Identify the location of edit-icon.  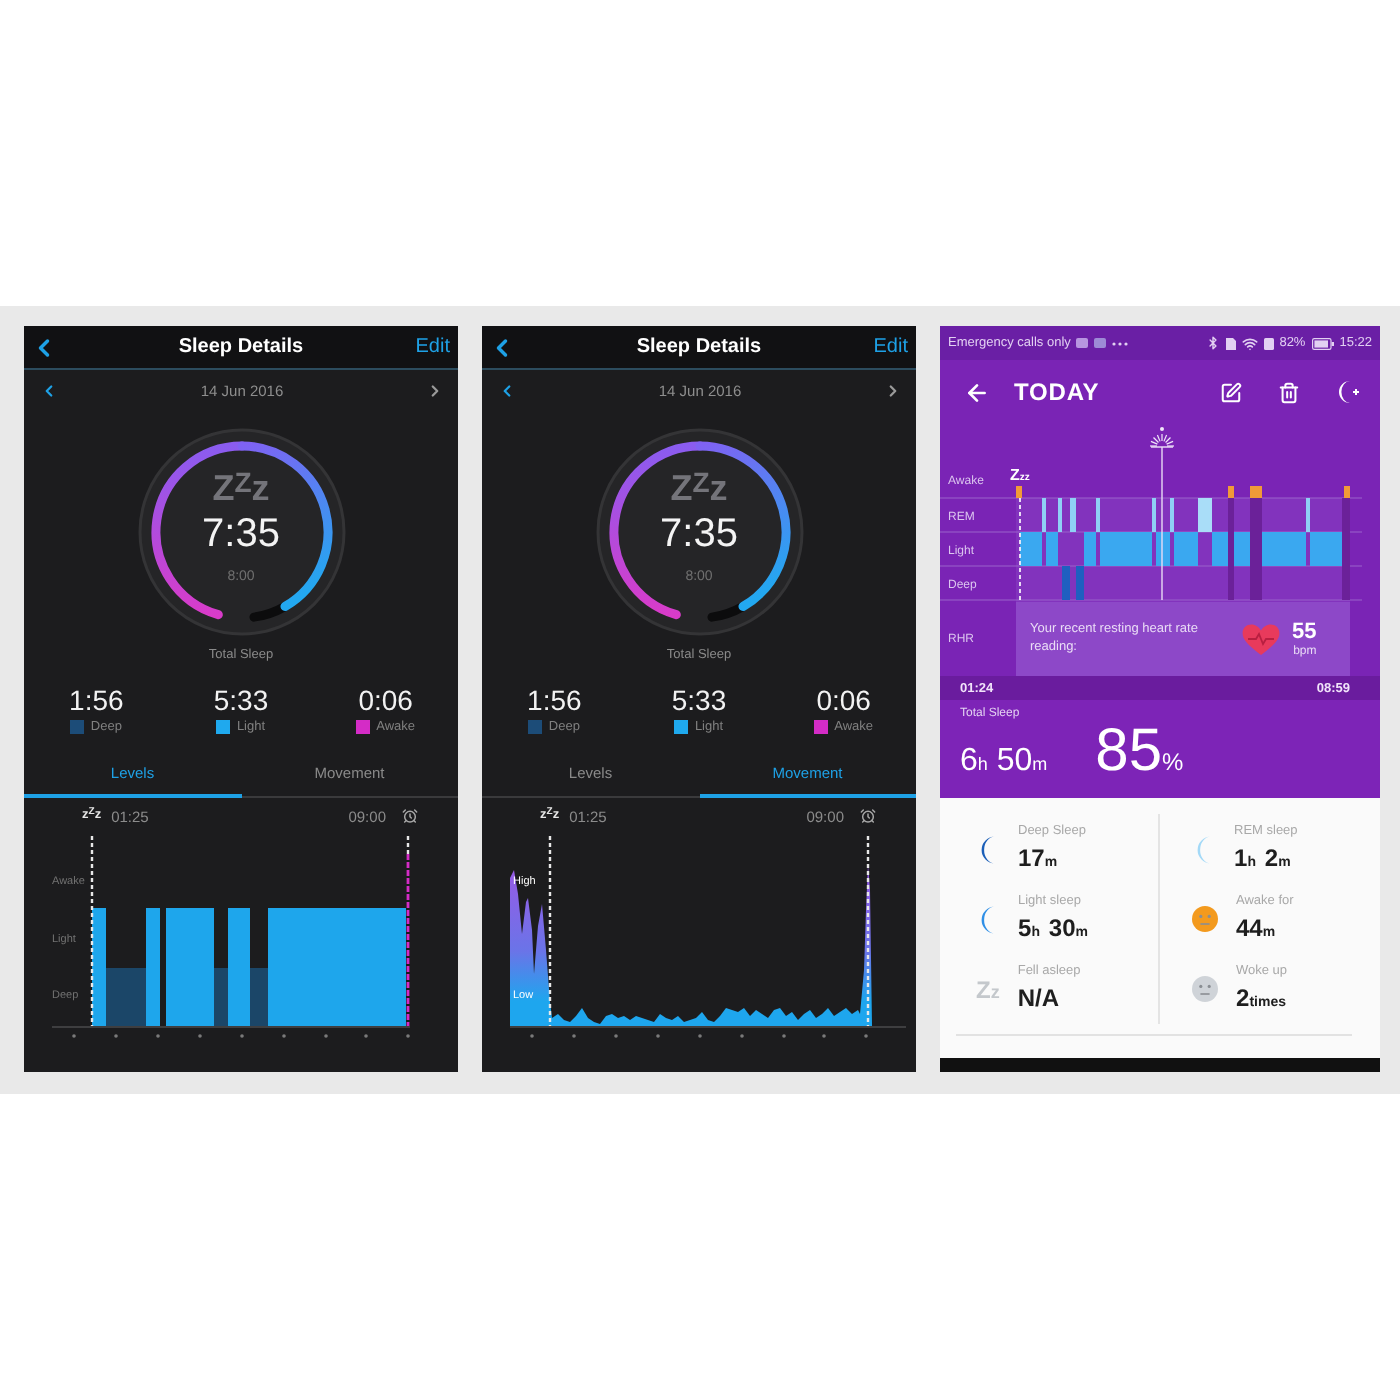
(1231, 392).